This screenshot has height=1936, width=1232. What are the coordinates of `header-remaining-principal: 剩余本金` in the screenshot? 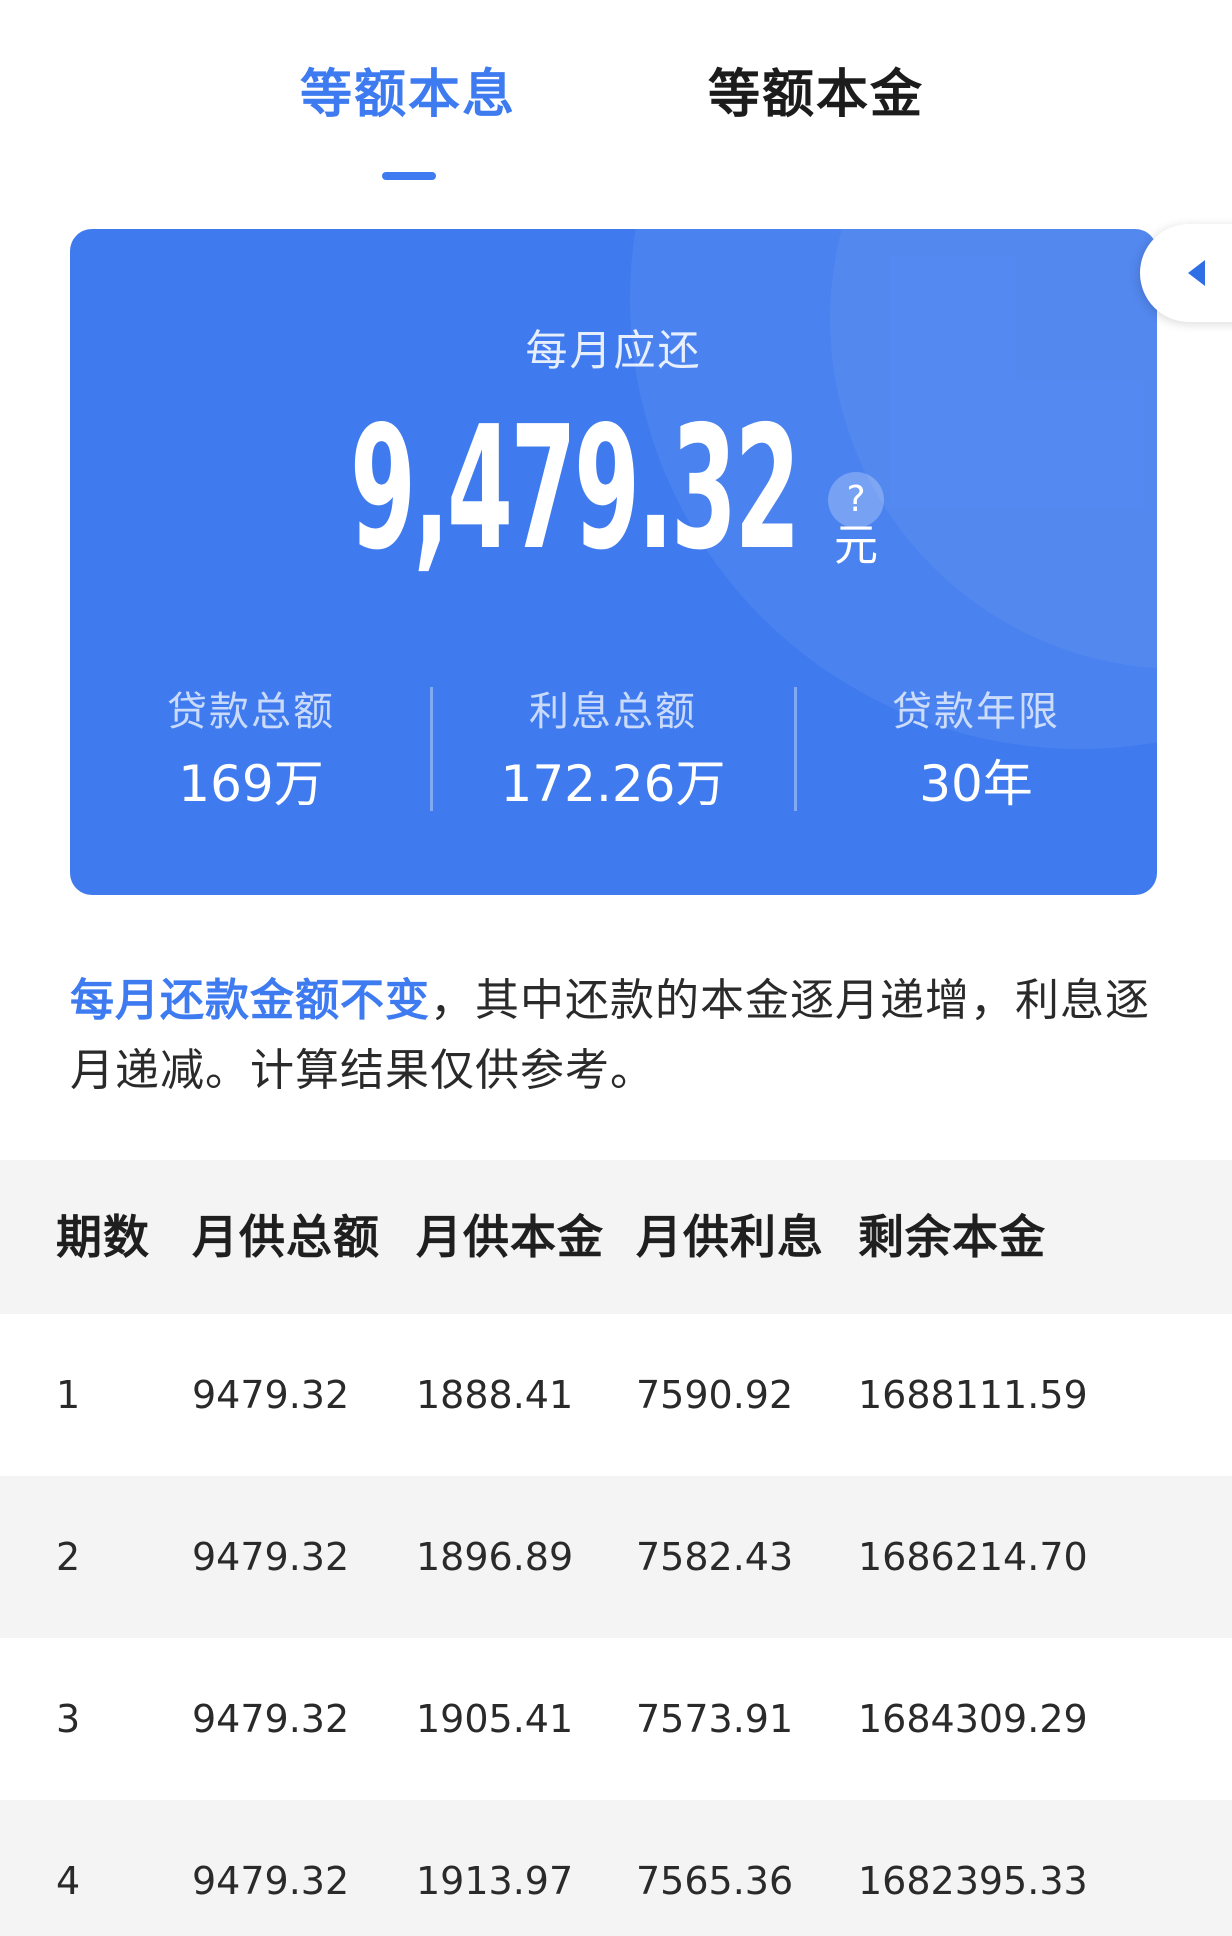 It's located at (952, 1237).